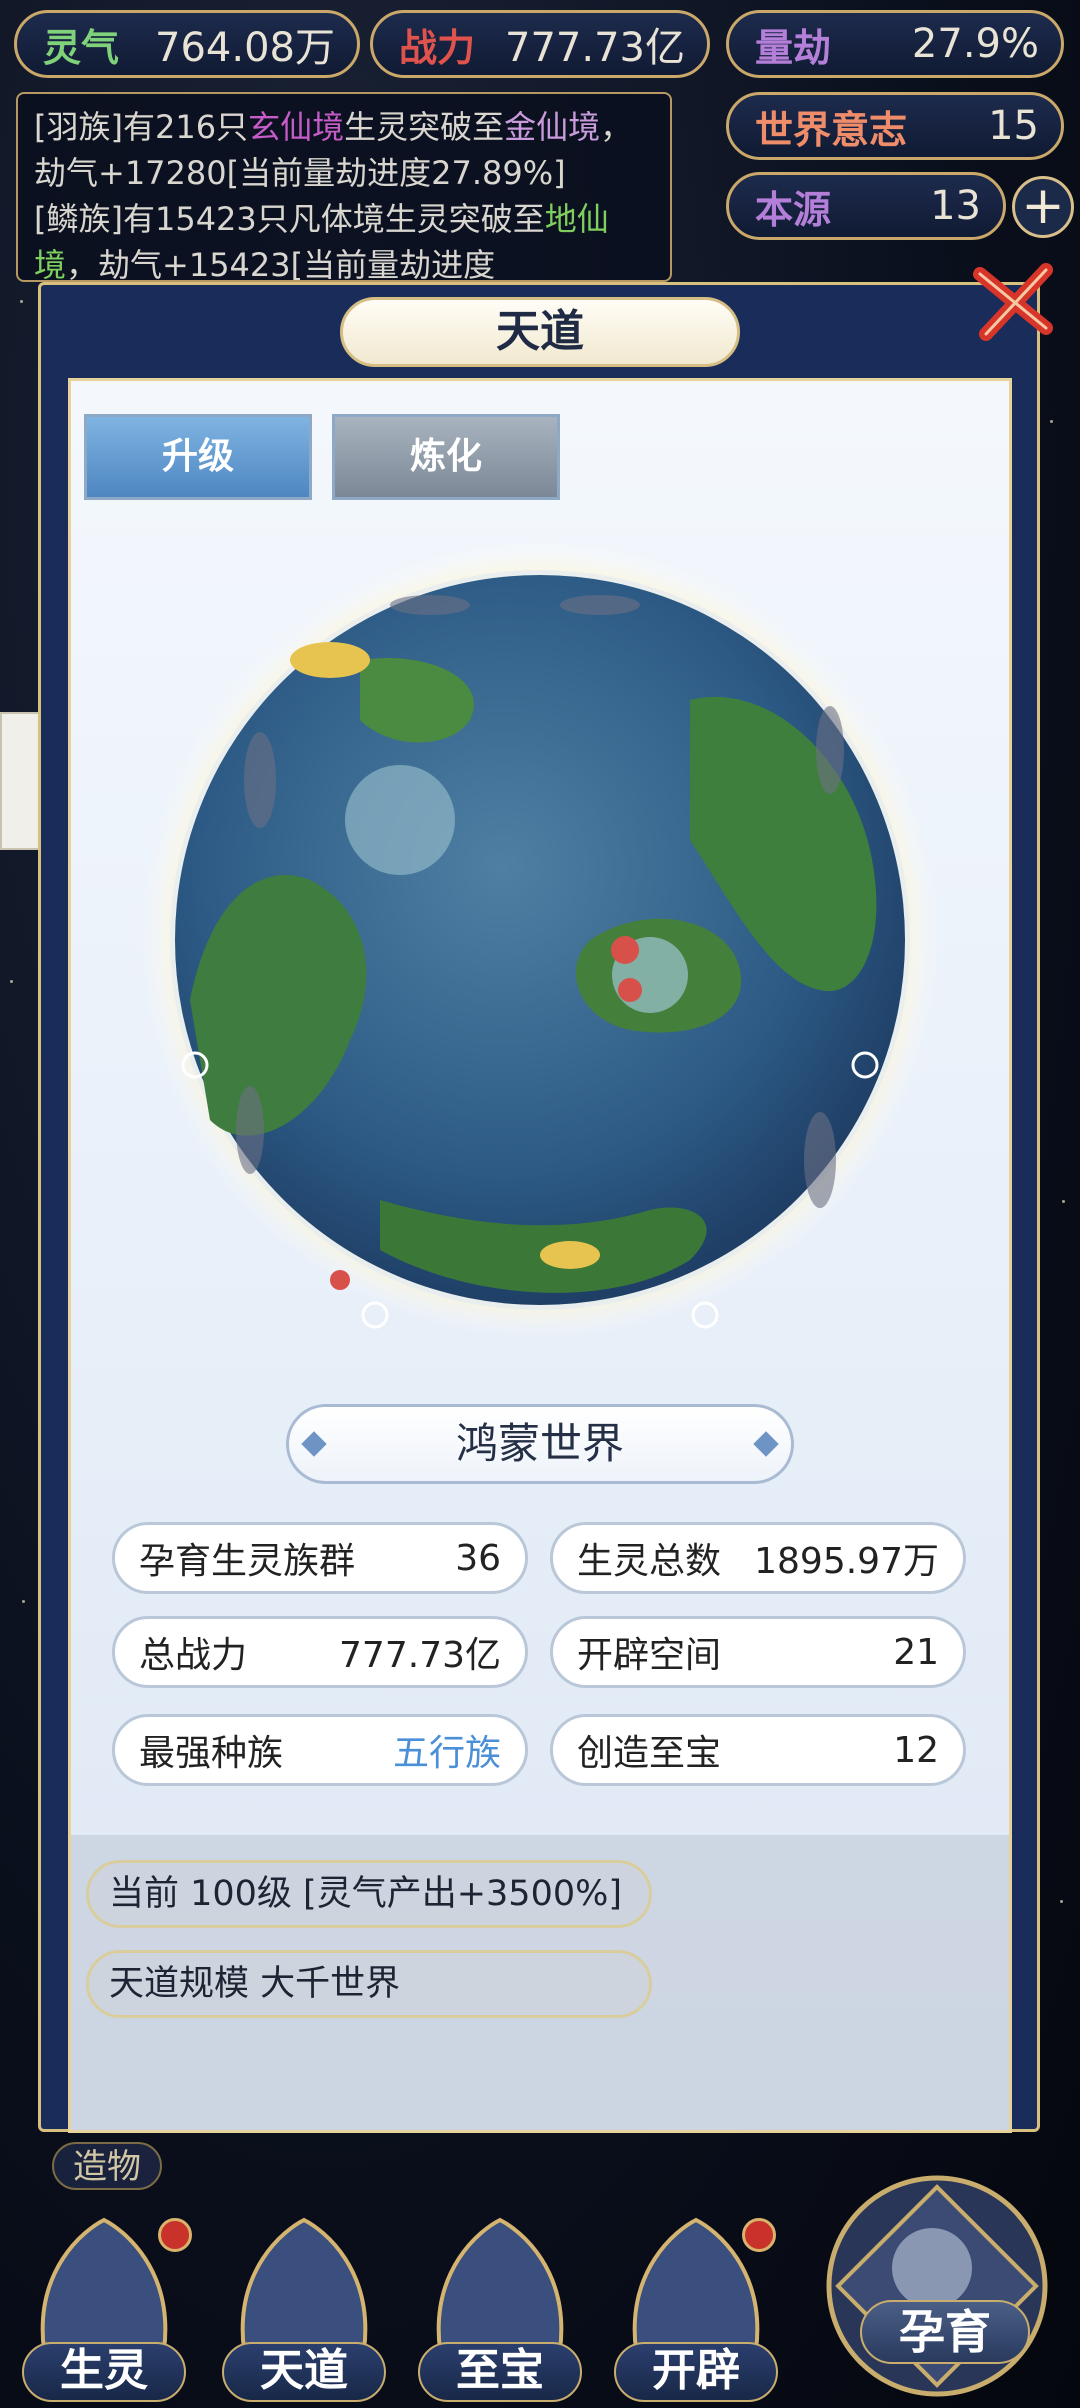 This screenshot has width=1080, height=2408. I want to click on log-entry: [鳞族]有15423只凡体境生灵突破至地仙境，劫气+15423[当前量劫进度, so click(321, 241).